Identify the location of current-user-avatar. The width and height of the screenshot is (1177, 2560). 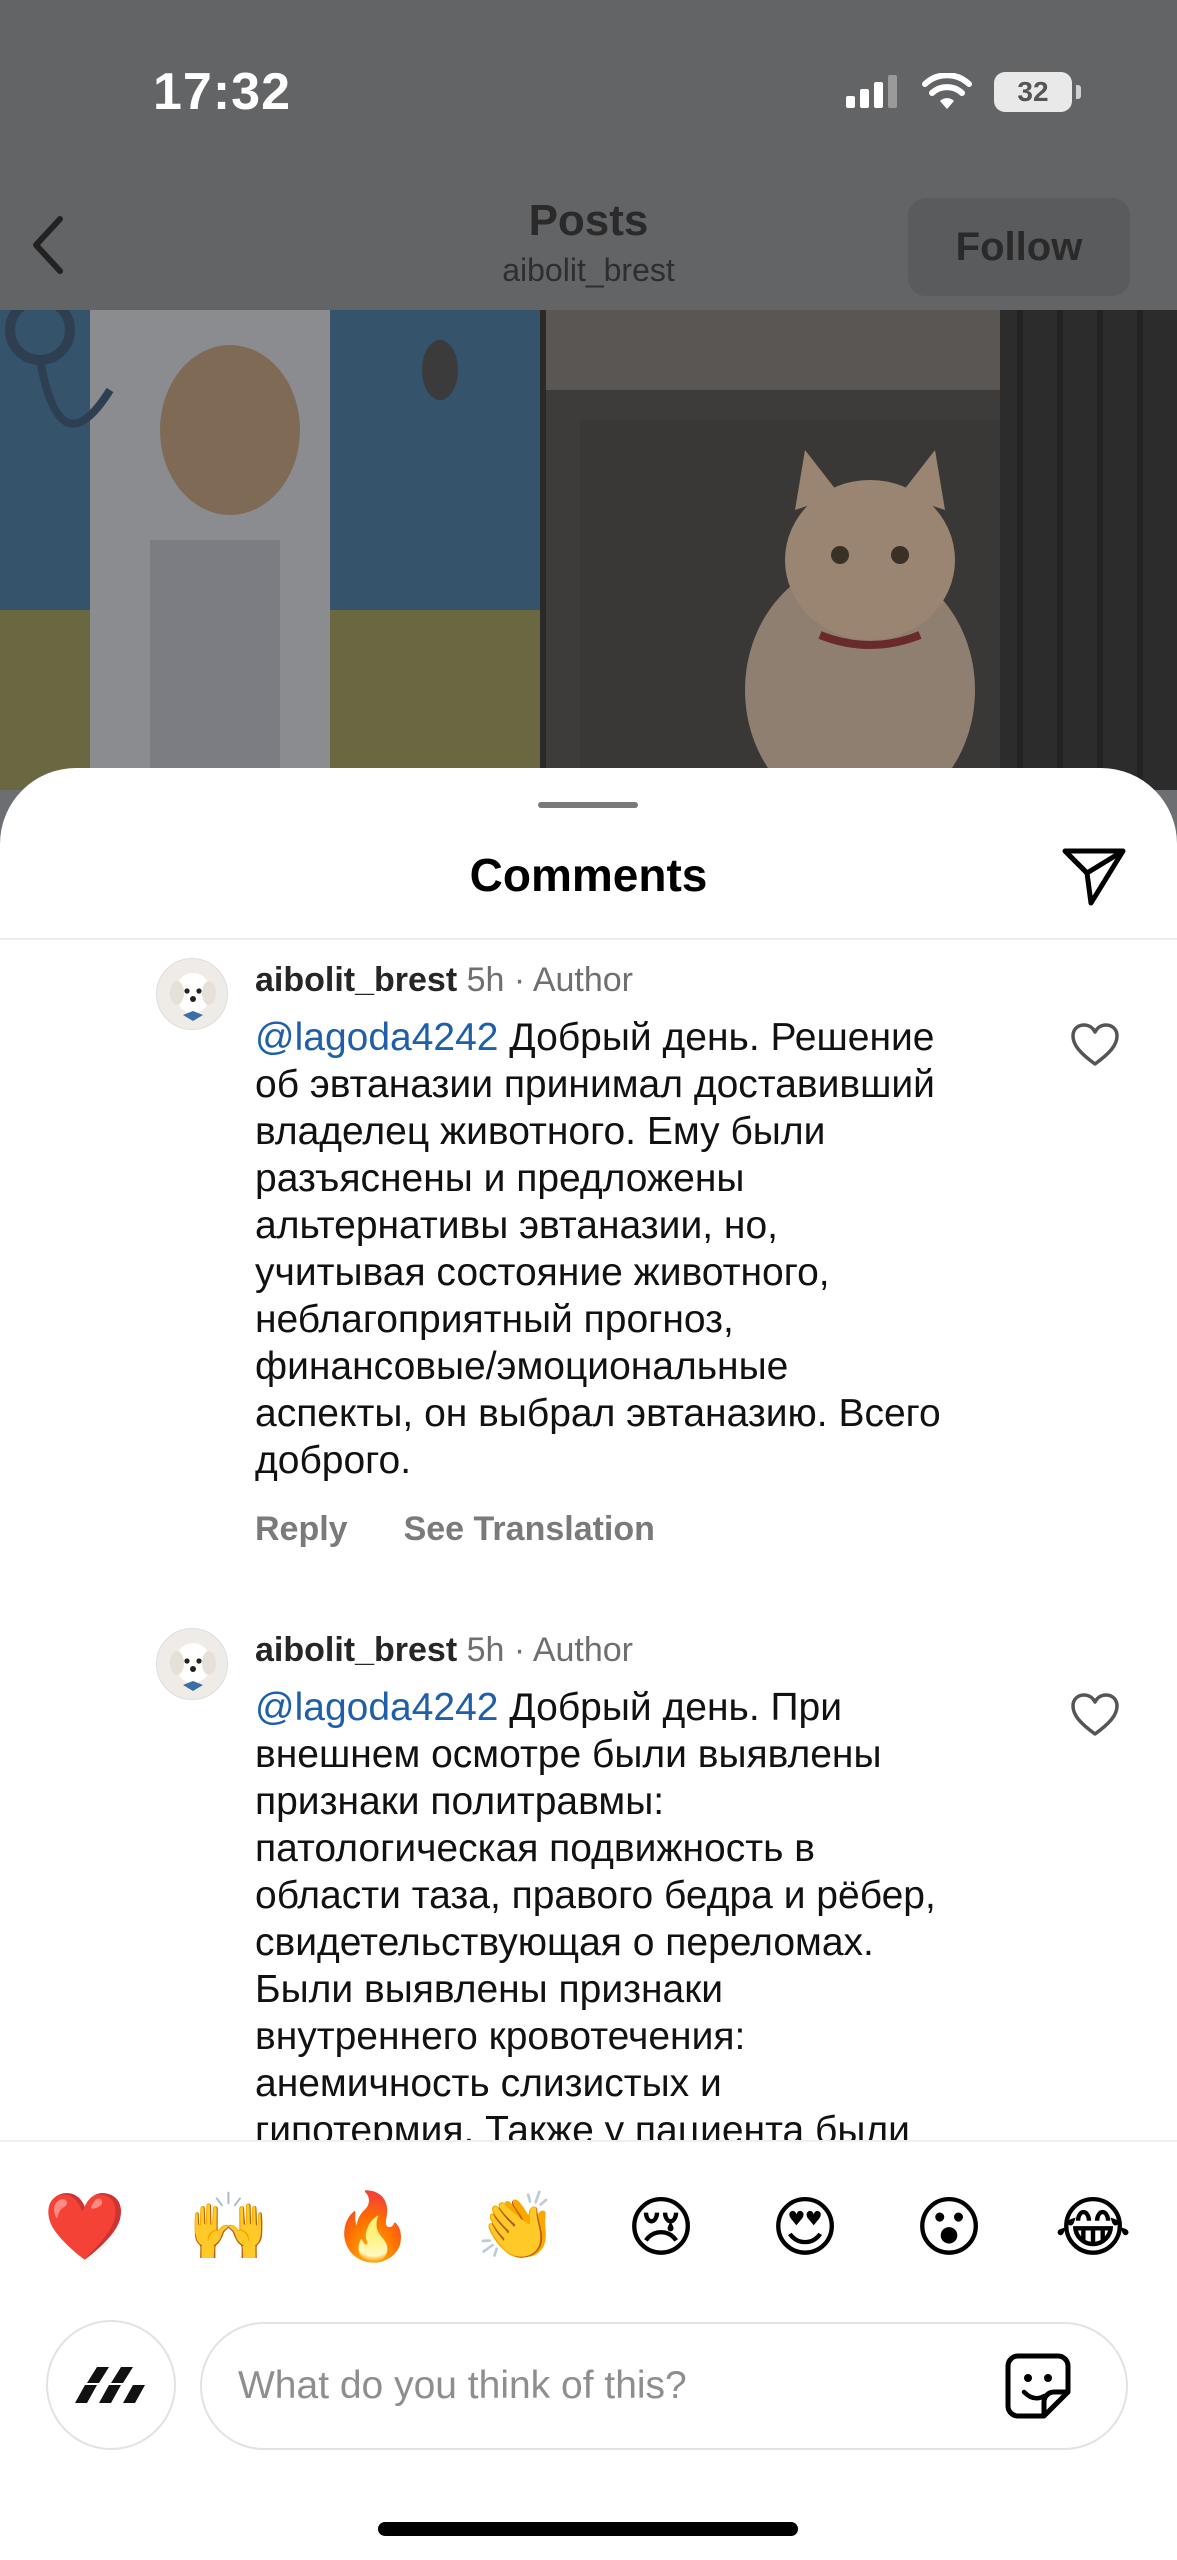
(111, 2385).